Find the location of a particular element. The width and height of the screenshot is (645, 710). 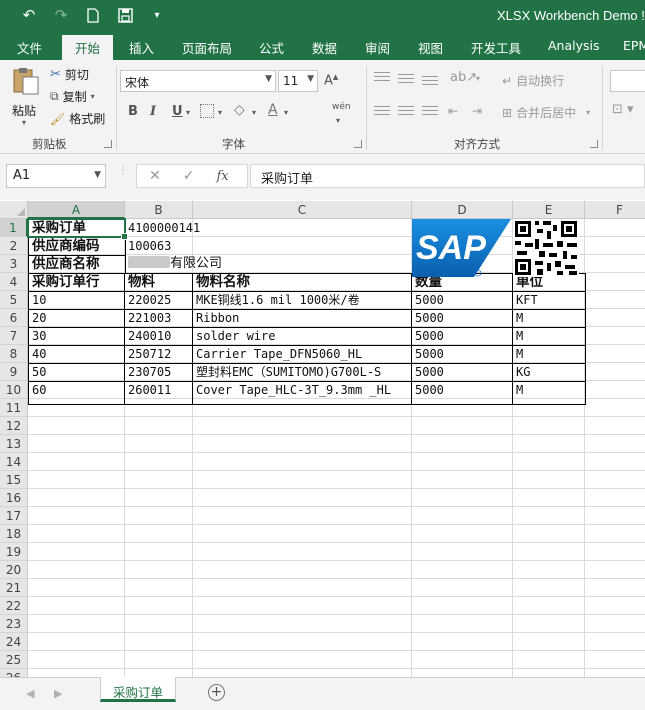

accounting-format-icon: ⊡ ▾ is located at coordinates (623, 109).